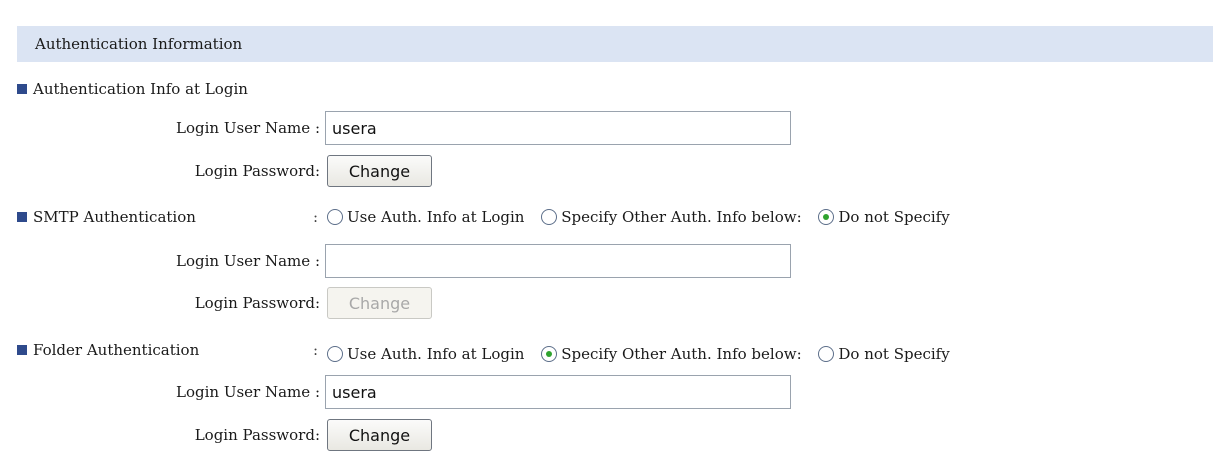 This screenshot has height=453, width=1229. I want to click on smtp-auth-title: SMTP Authentication, so click(106, 217).